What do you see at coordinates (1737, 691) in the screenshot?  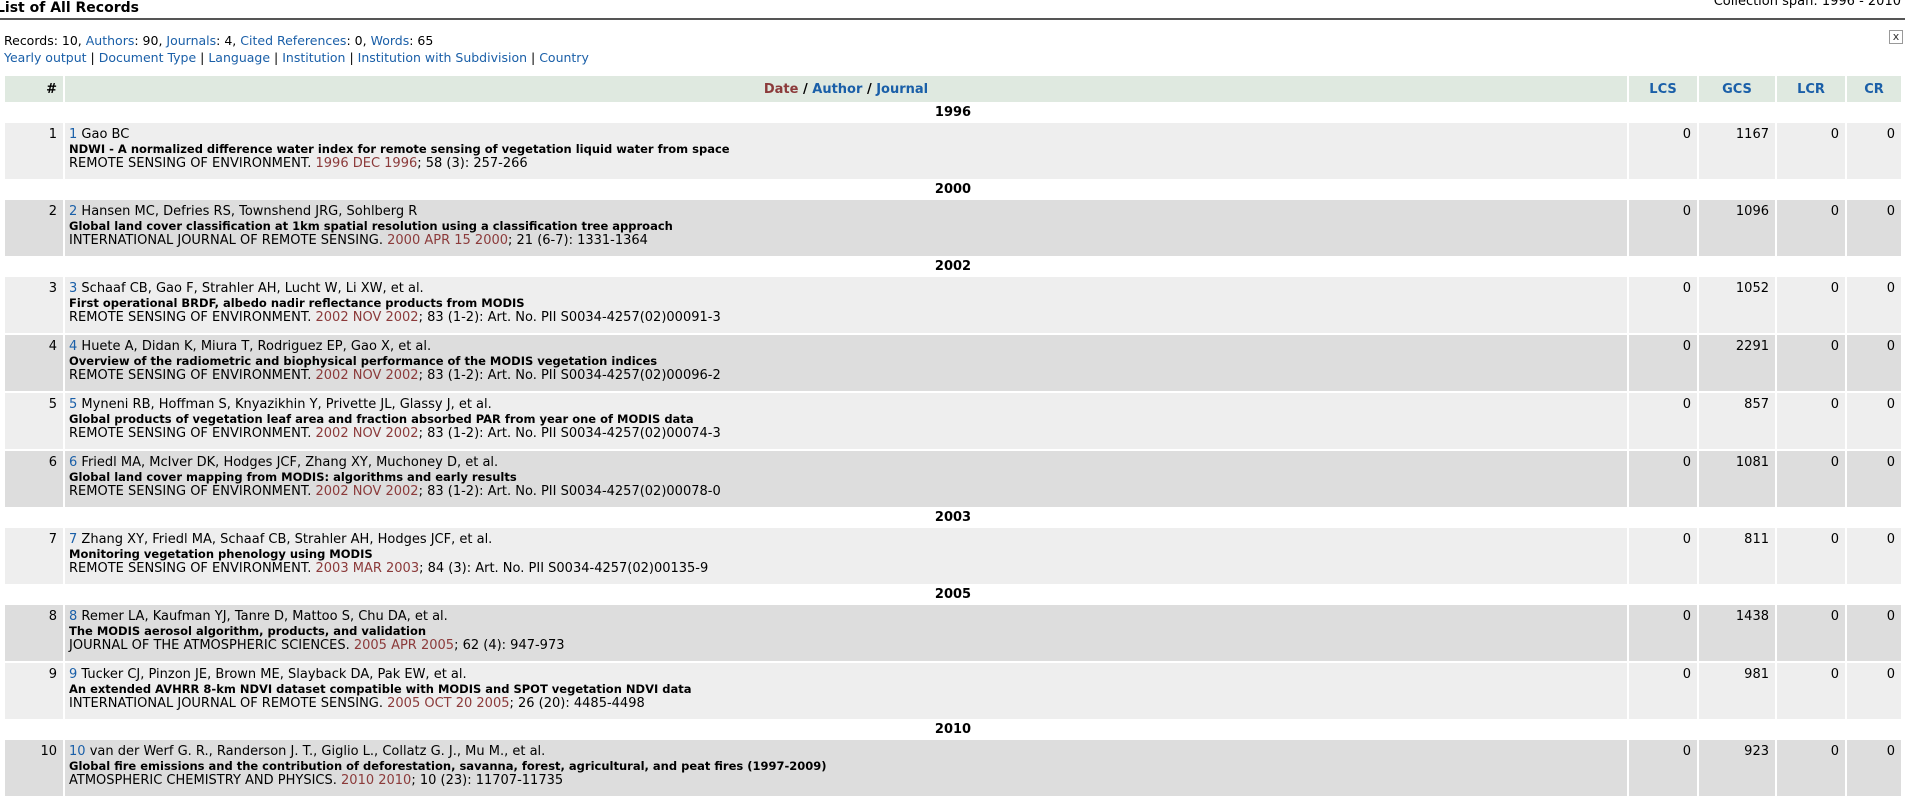 I see `gcs-value: 981` at bounding box center [1737, 691].